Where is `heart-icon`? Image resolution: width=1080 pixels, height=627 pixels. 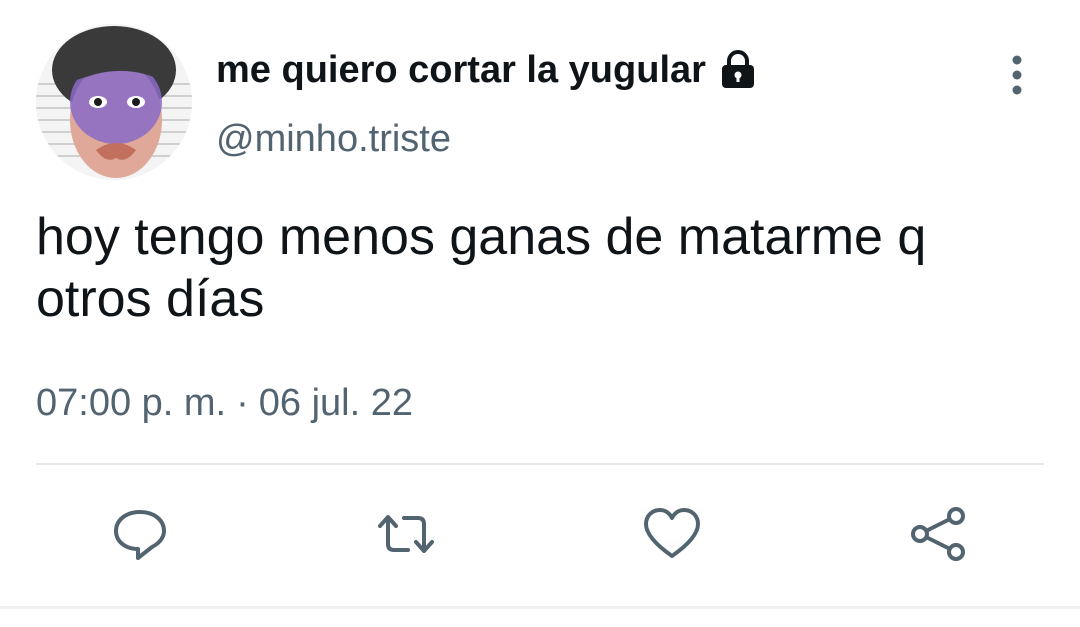
heart-icon is located at coordinates (672, 533).